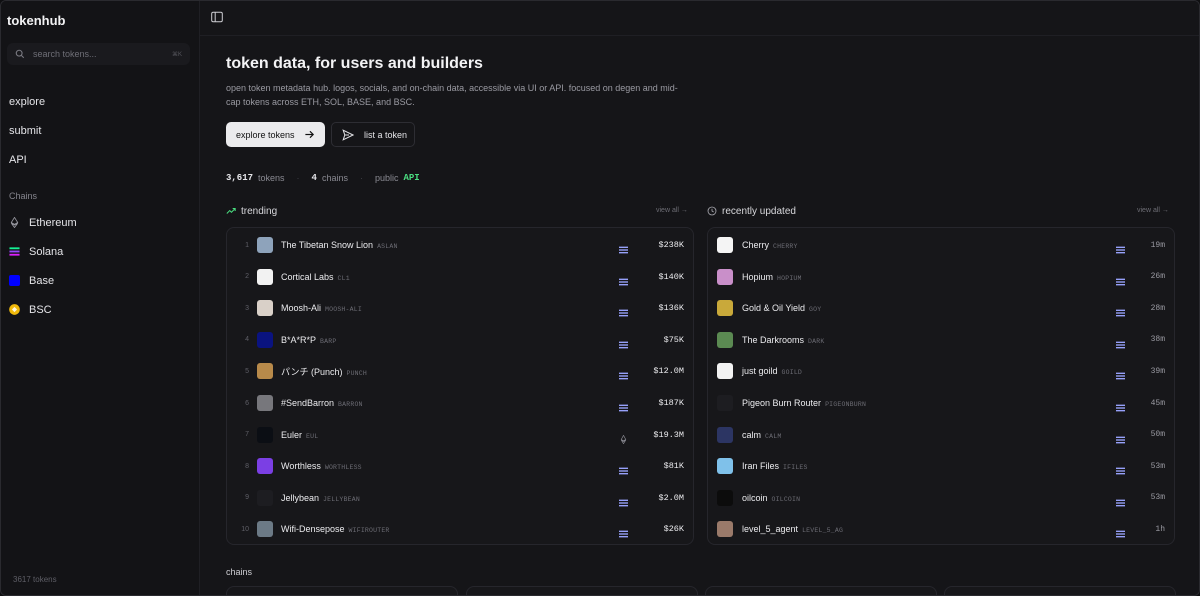  What do you see at coordinates (785, 246) in the screenshot?
I see `token-symbol: CHERRY` at bounding box center [785, 246].